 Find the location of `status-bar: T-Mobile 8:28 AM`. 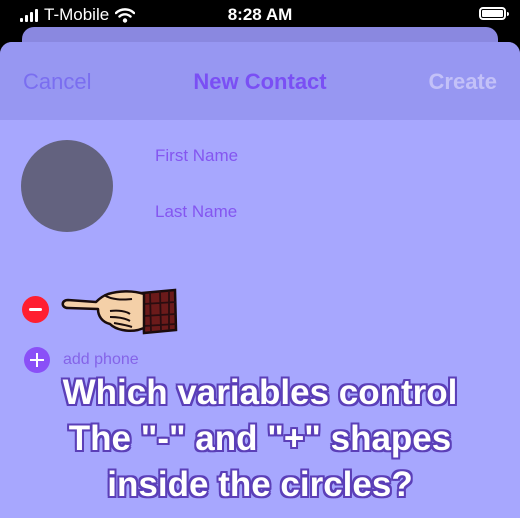

status-bar: T-Mobile 8:28 AM is located at coordinates (260, 15).